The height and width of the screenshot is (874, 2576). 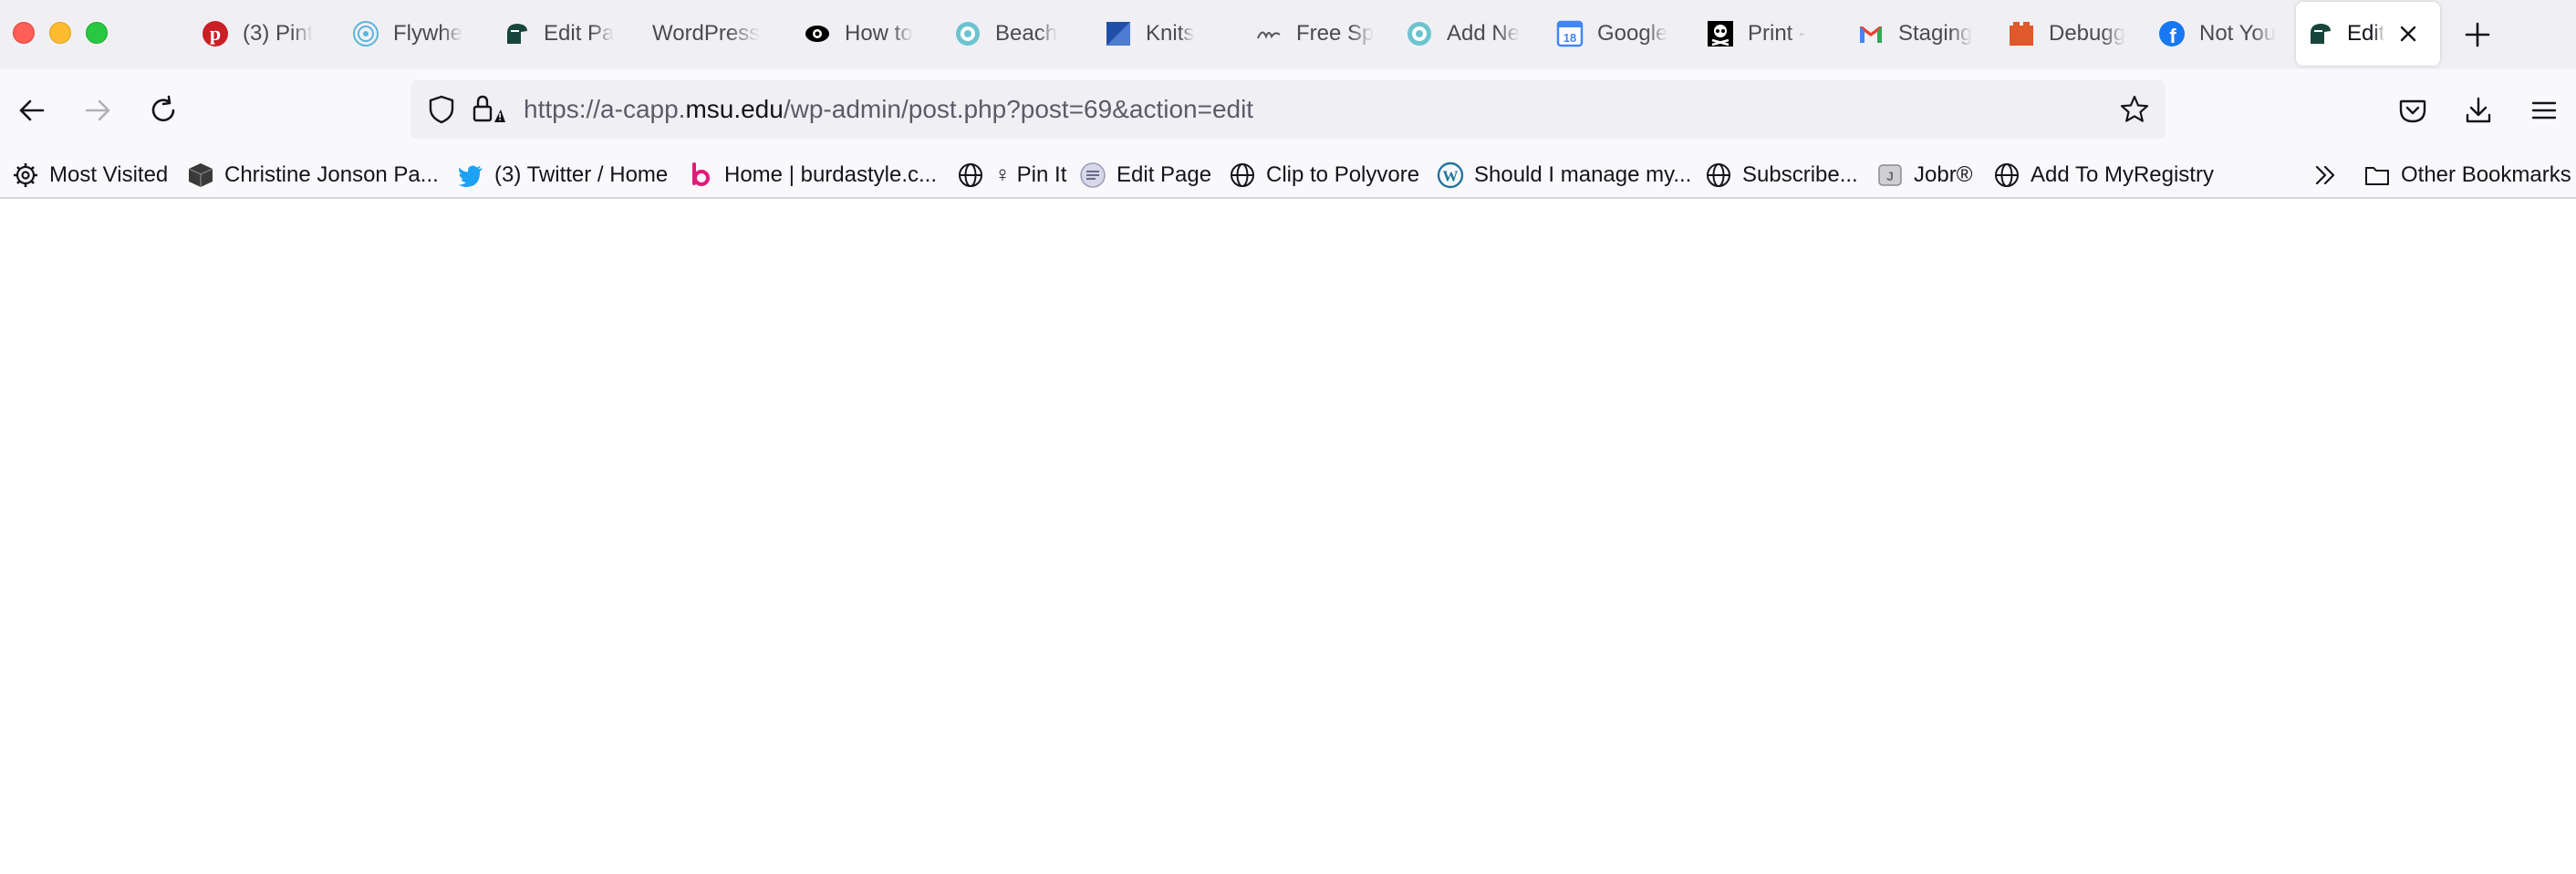 I want to click on tab-debugger: Debugg, so click(x=2071, y=33).